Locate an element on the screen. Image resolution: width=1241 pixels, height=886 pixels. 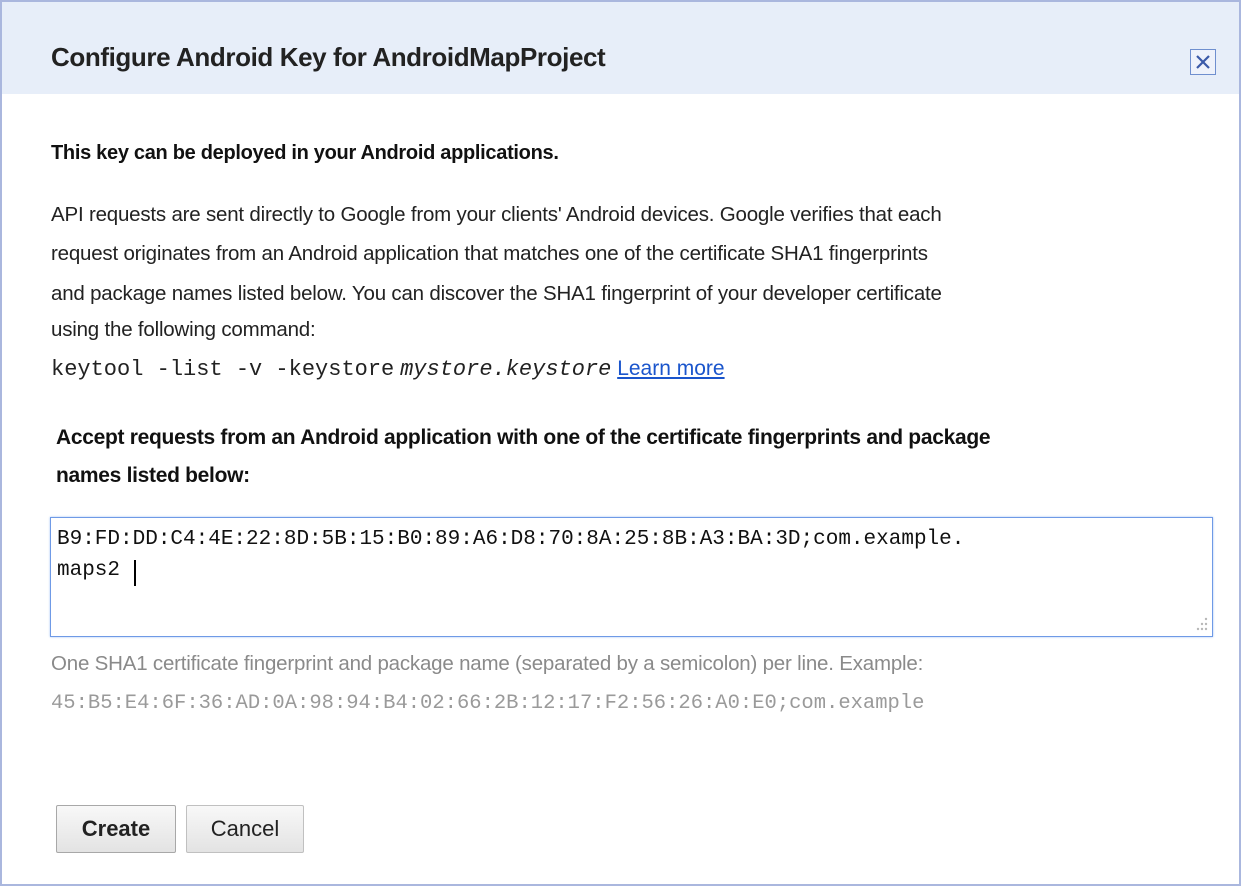
create-button: Create is located at coordinates (116, 829).